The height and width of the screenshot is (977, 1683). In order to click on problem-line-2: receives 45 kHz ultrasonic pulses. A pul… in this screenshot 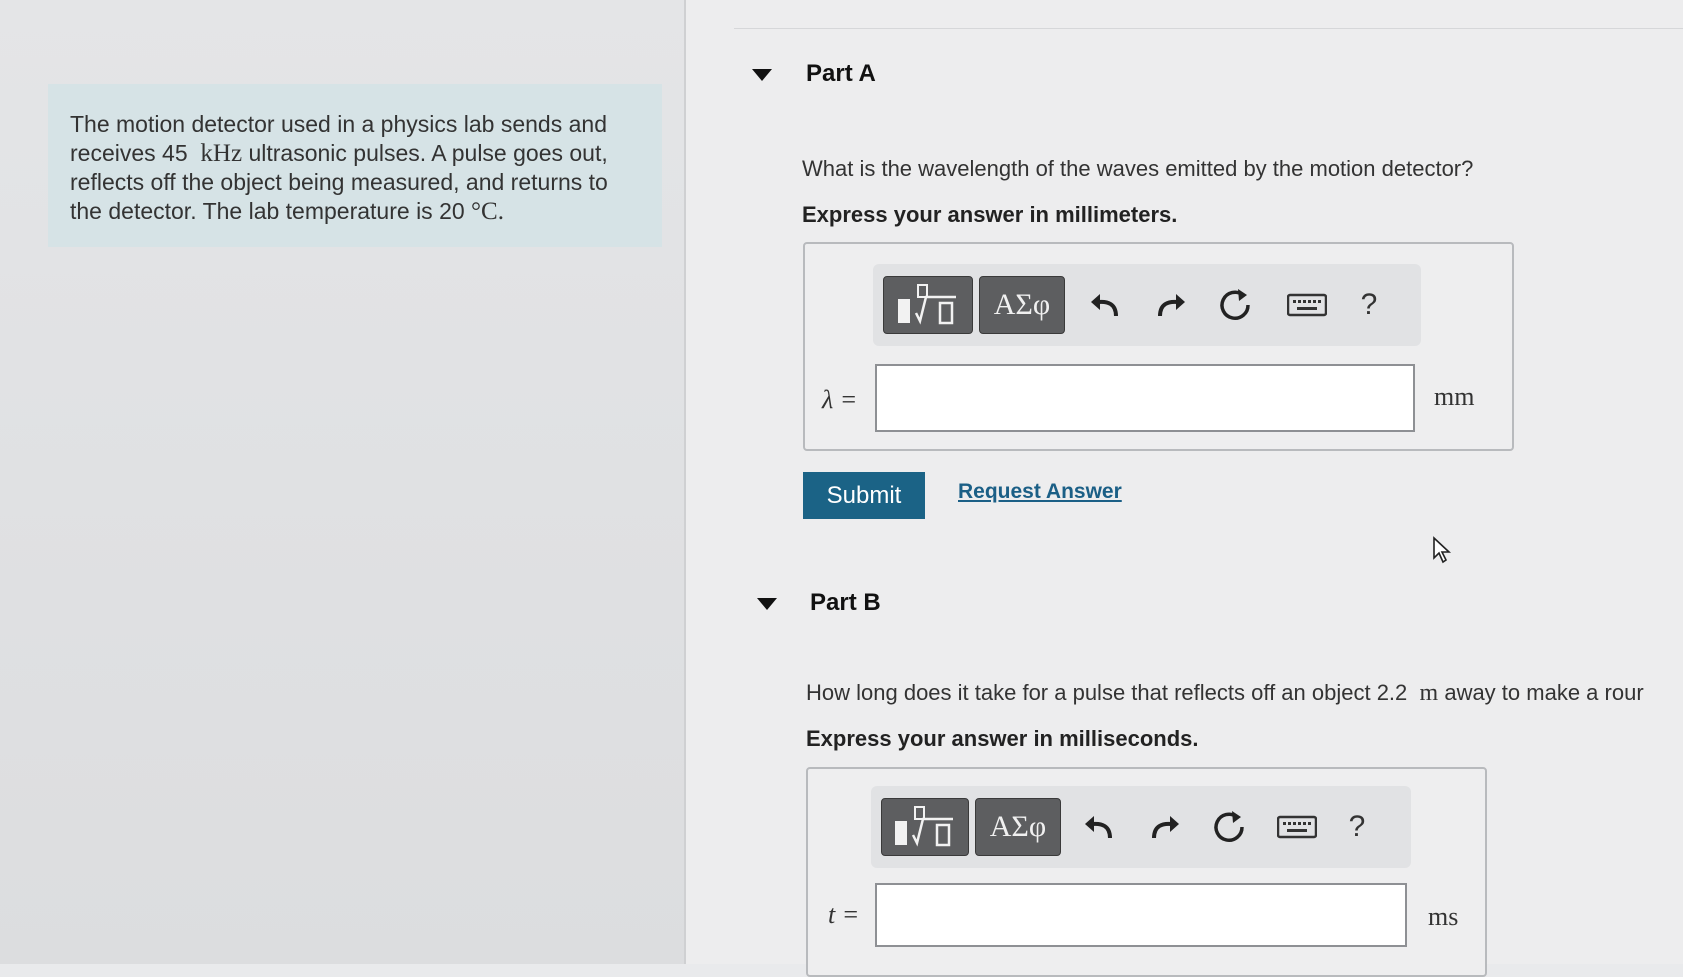, I will do `click(339, 153)`.